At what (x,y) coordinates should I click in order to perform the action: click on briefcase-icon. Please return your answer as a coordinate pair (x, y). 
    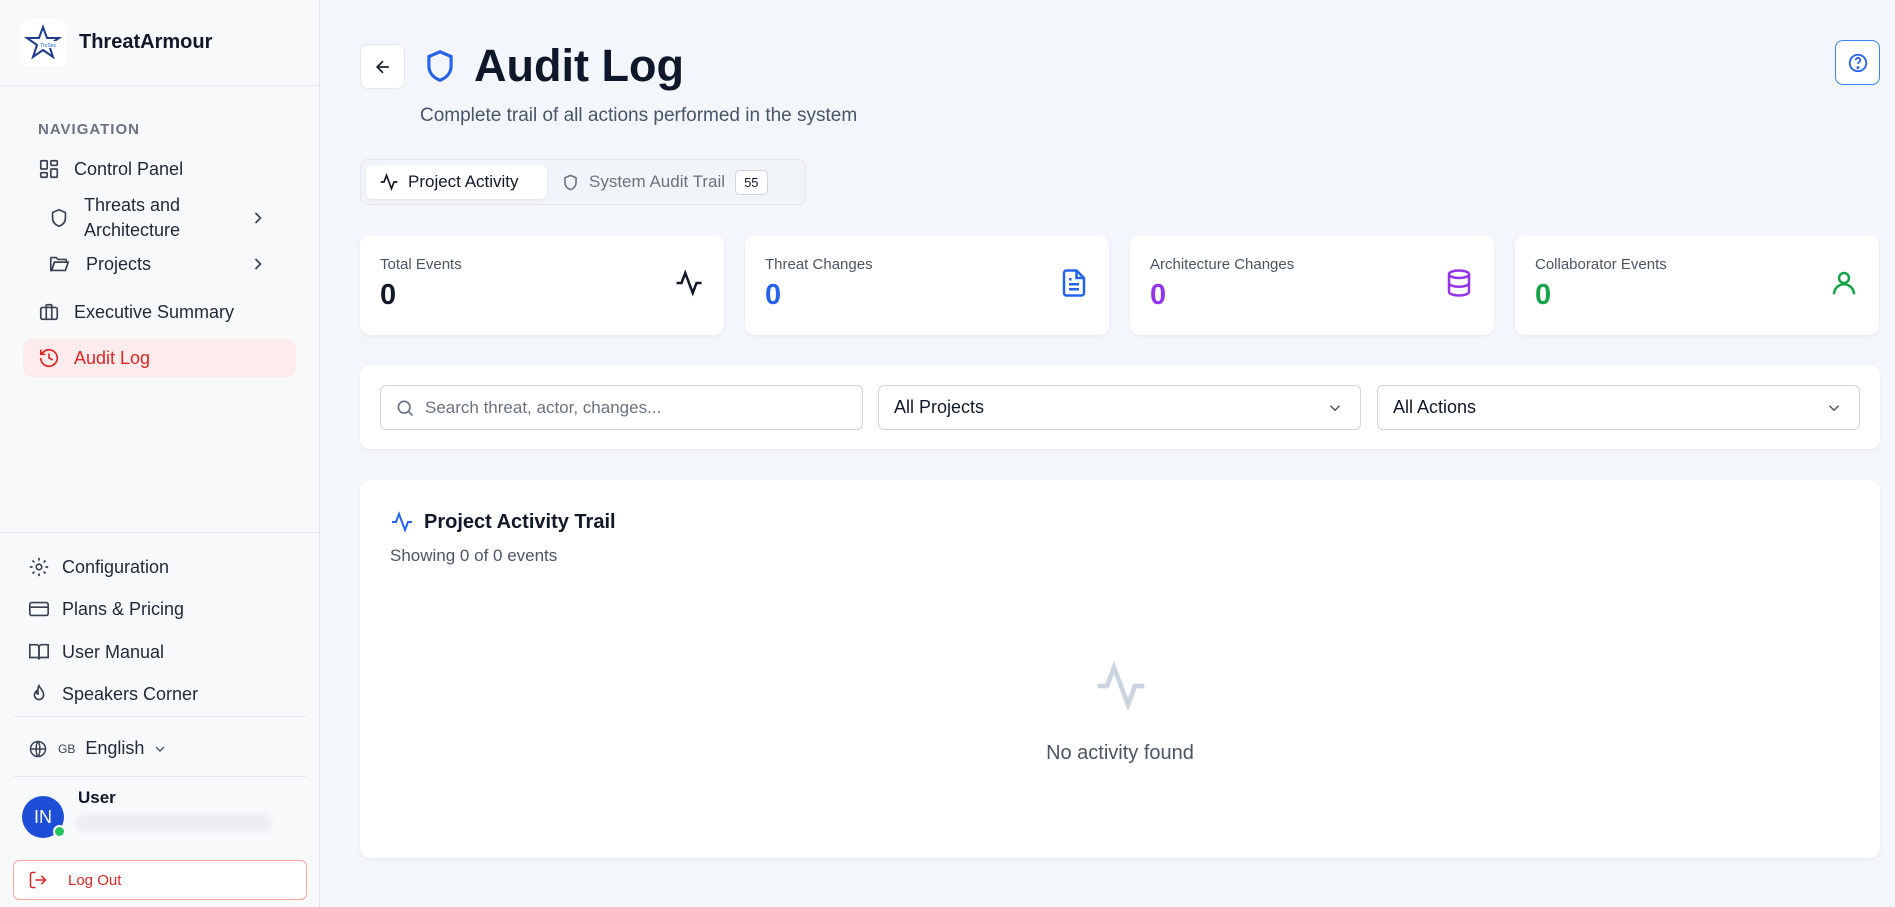
    Looking at the image, I should click on (49, 312).